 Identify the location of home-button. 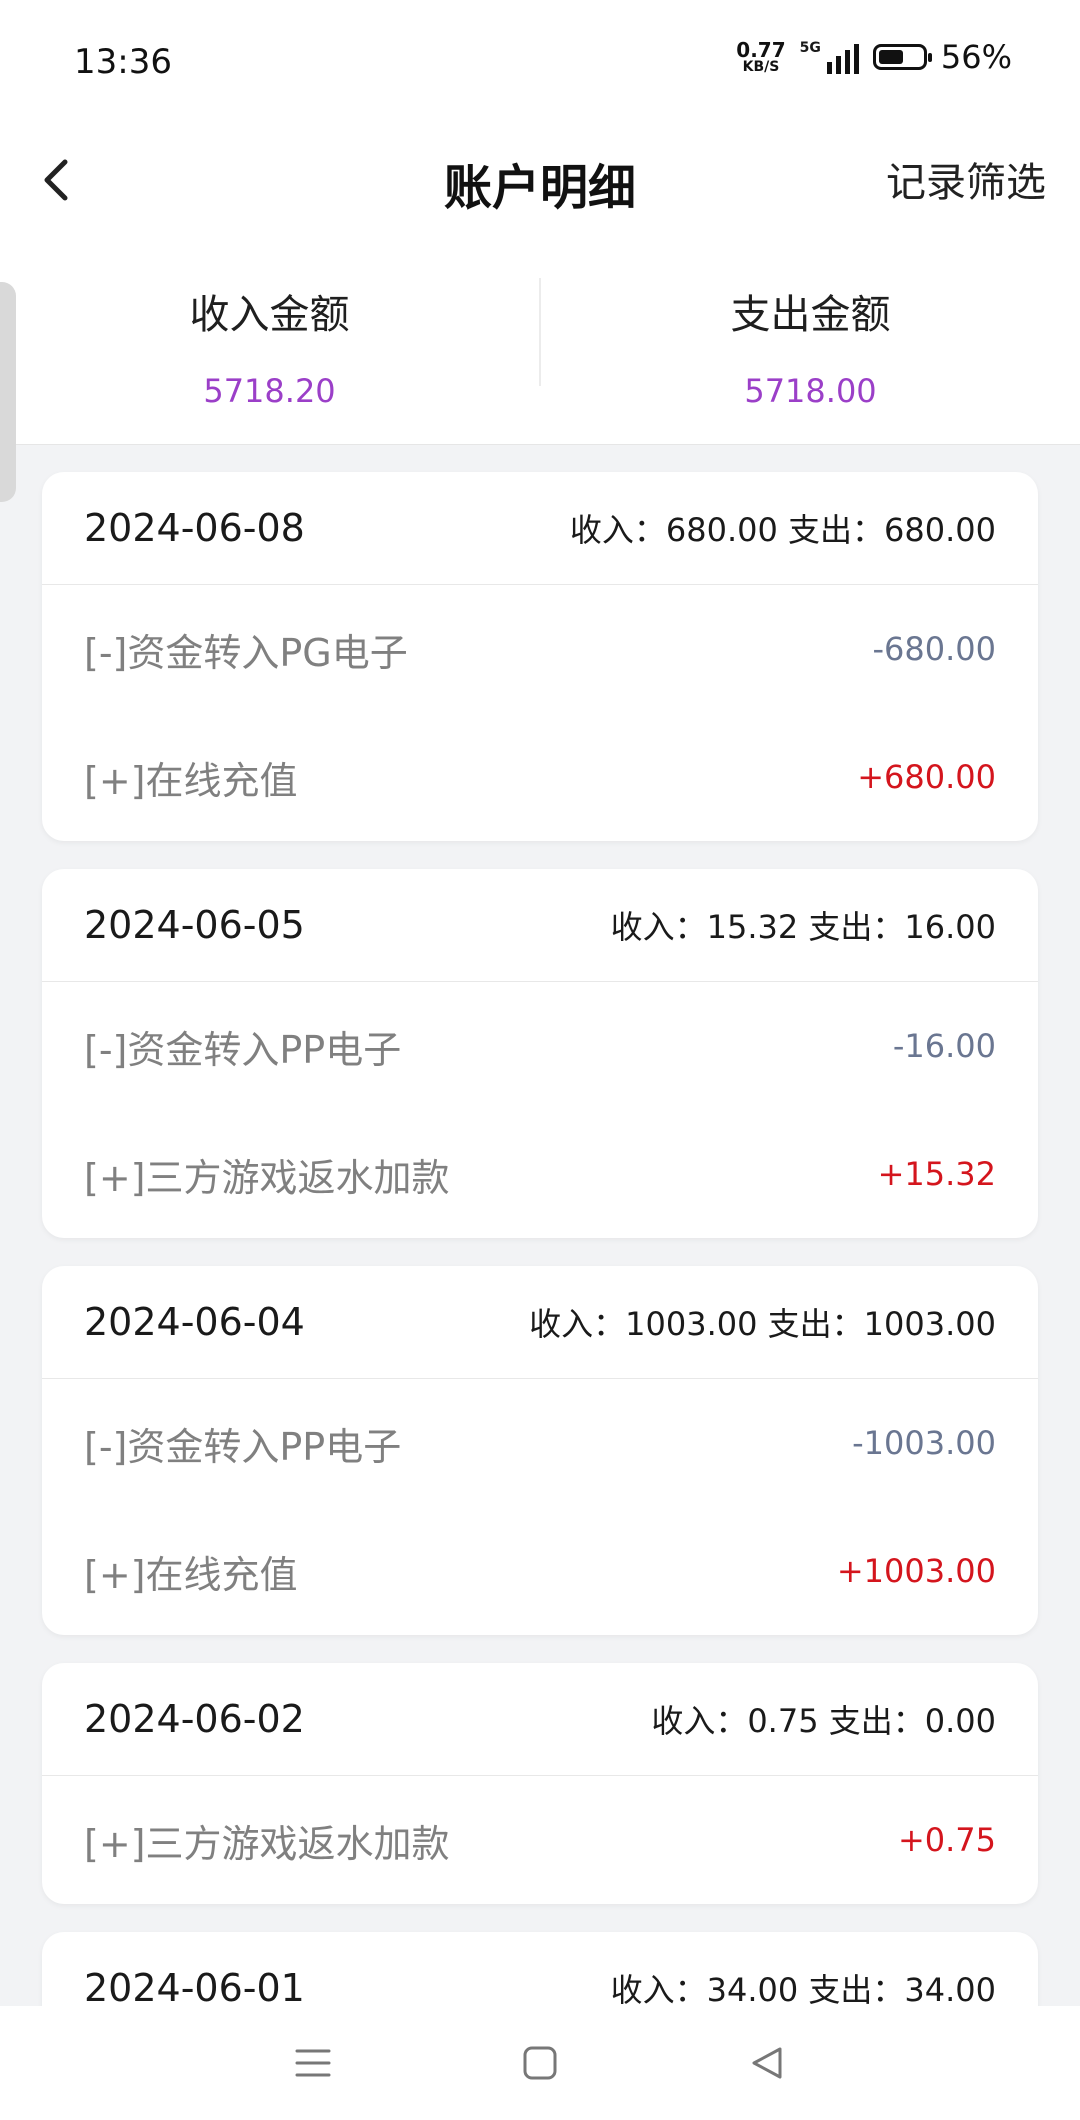
(540, 2063).